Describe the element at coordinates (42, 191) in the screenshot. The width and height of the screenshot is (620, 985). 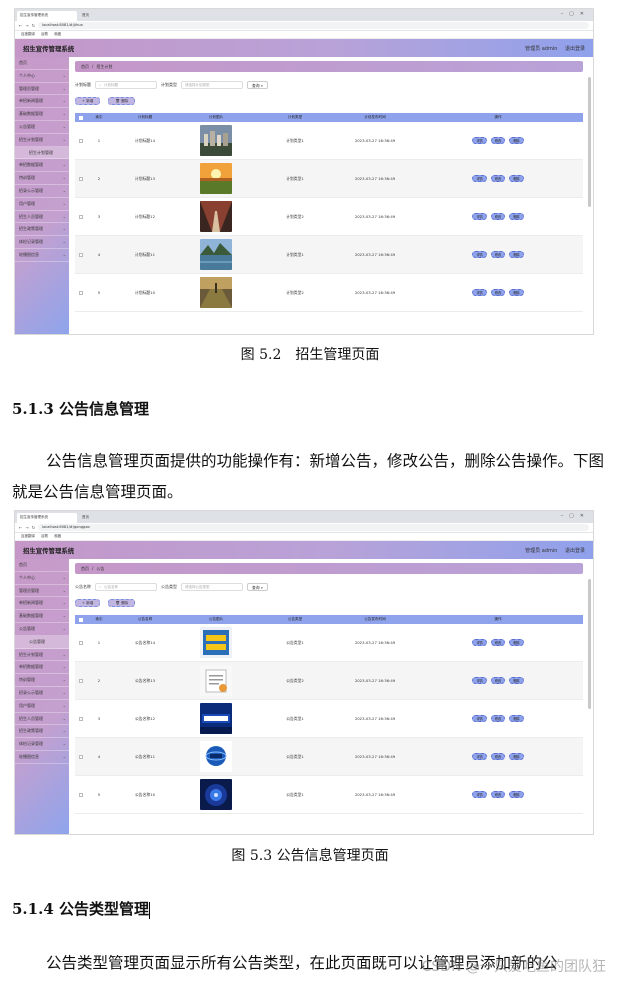
I see `sidebar-item: 招录公示管理 ⌄` at that location.